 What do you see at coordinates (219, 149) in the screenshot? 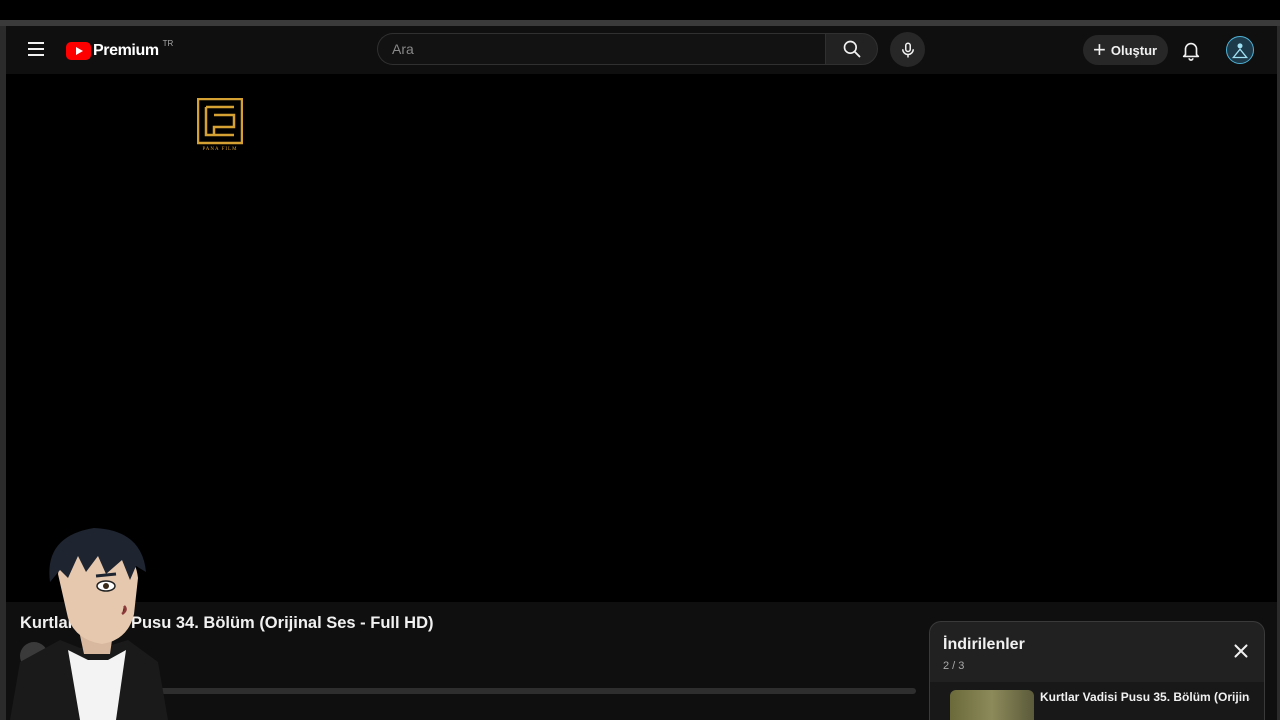
I see `channel-logo-text: PANA FILM` at bounding box center [219, 149].